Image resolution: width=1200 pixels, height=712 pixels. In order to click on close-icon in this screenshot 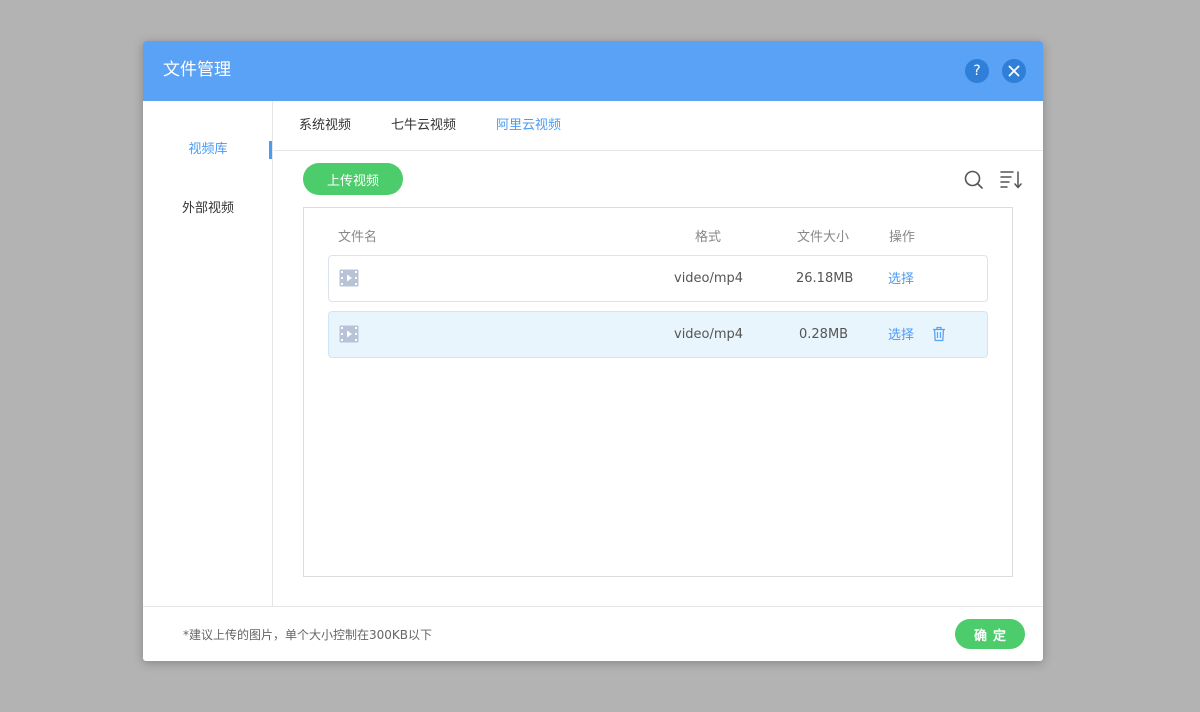, I will do `click(1014, 71)`.